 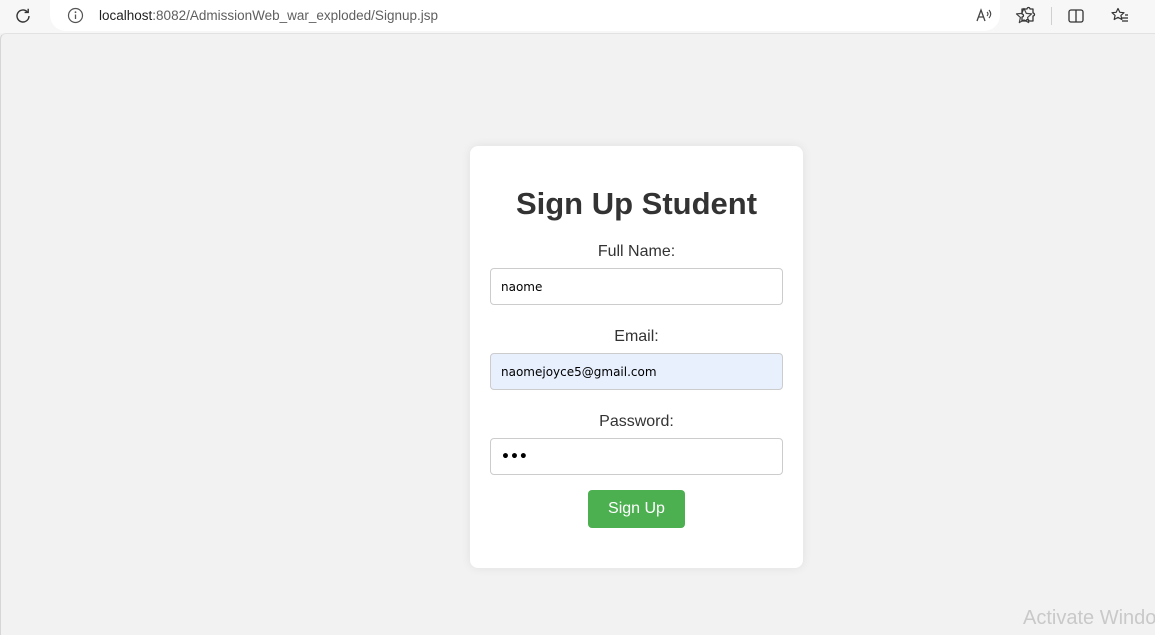 I want to click on info-icon, so click(x=75, y=15).